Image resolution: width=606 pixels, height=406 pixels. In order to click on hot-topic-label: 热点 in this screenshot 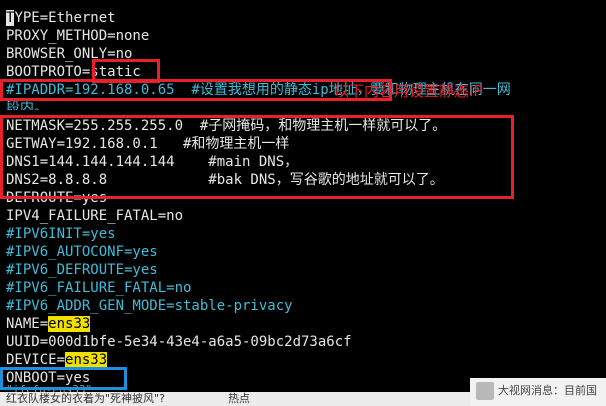, I will do `click(239, 399)`.